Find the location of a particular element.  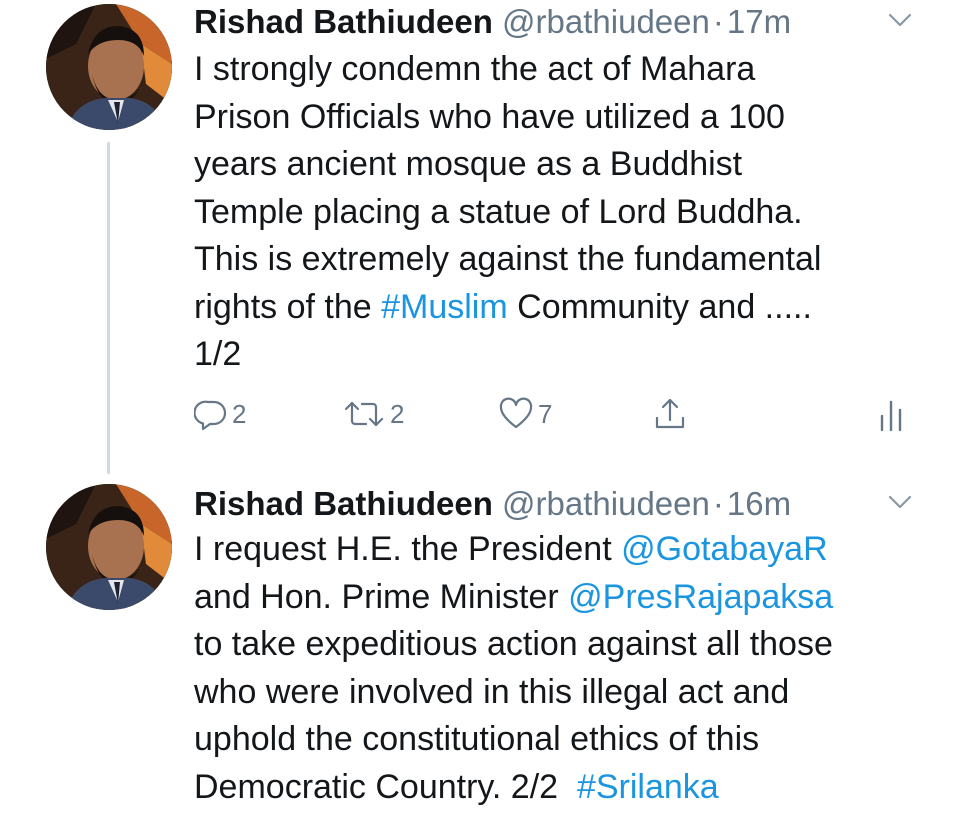

tweet-header: Rishad Bathiudeen @rbathiudeen·16m is located at coordinates (492, 504).